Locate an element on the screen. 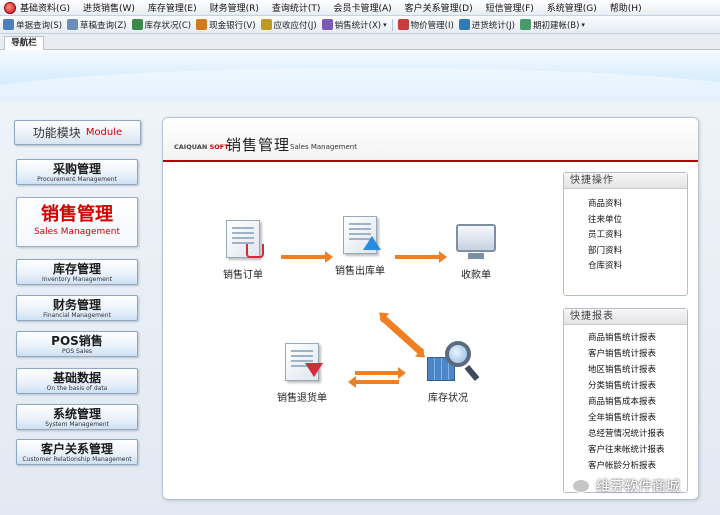 The image size is (720, 515). receivable-payable-icon is located at coordinates (266, 24).